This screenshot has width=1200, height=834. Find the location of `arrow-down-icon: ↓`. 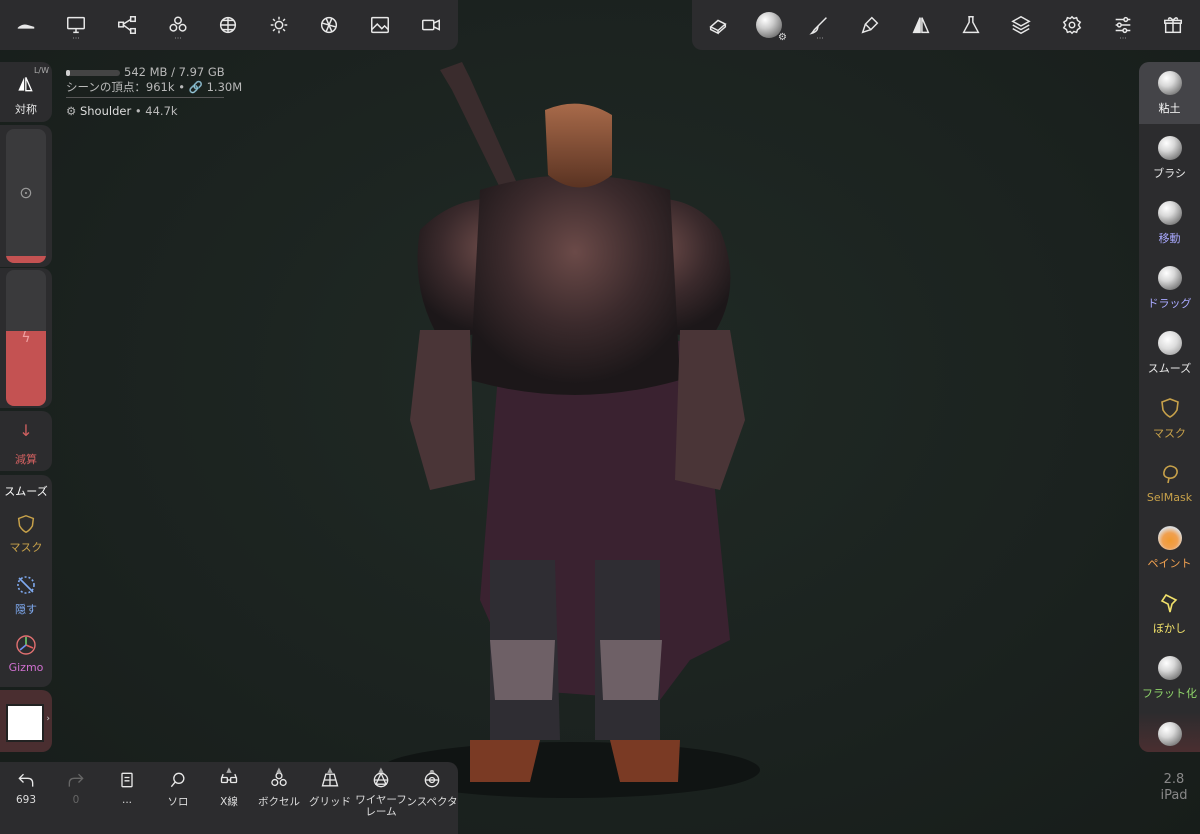

arrow-down-icon: ↓ is located at coordinates (26, 430).